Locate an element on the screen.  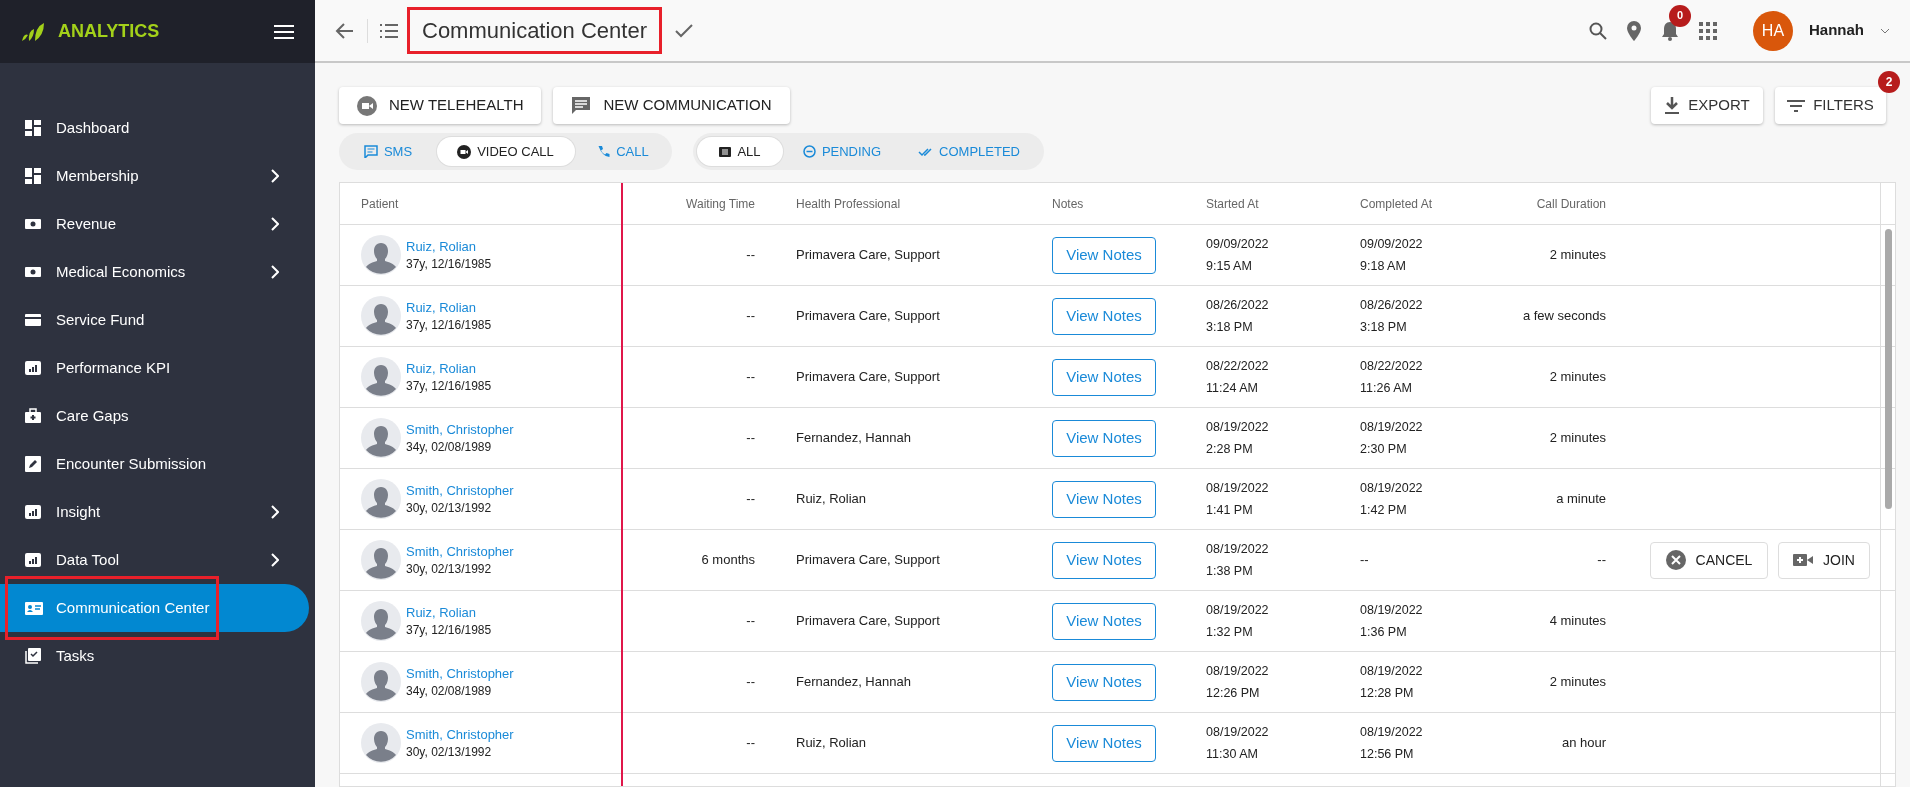
table-cell-text: Ruiz, Rolian is located at coordinates (831, 743).